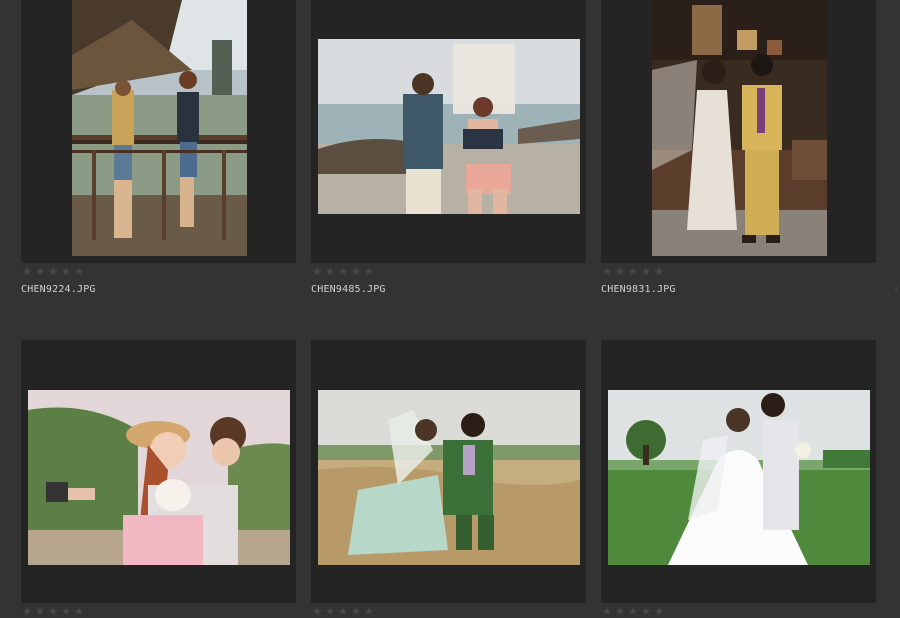 The width and height of the screenshot is (900, 618). I want to click on grid-cell-4: ★ ★ ★ ★ ★, so click(158, 479).